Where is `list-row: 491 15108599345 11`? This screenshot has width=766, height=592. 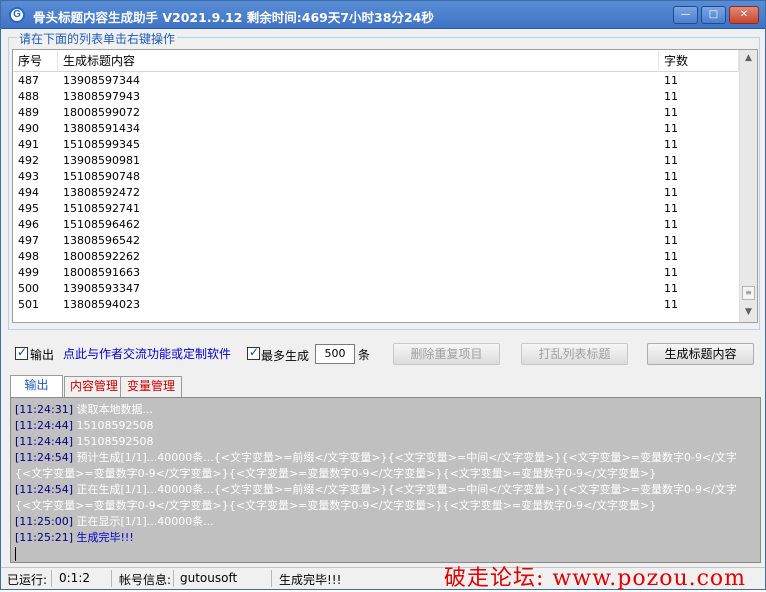
list-row: 491 15108599345 11 is located at coordinates (376, 145).